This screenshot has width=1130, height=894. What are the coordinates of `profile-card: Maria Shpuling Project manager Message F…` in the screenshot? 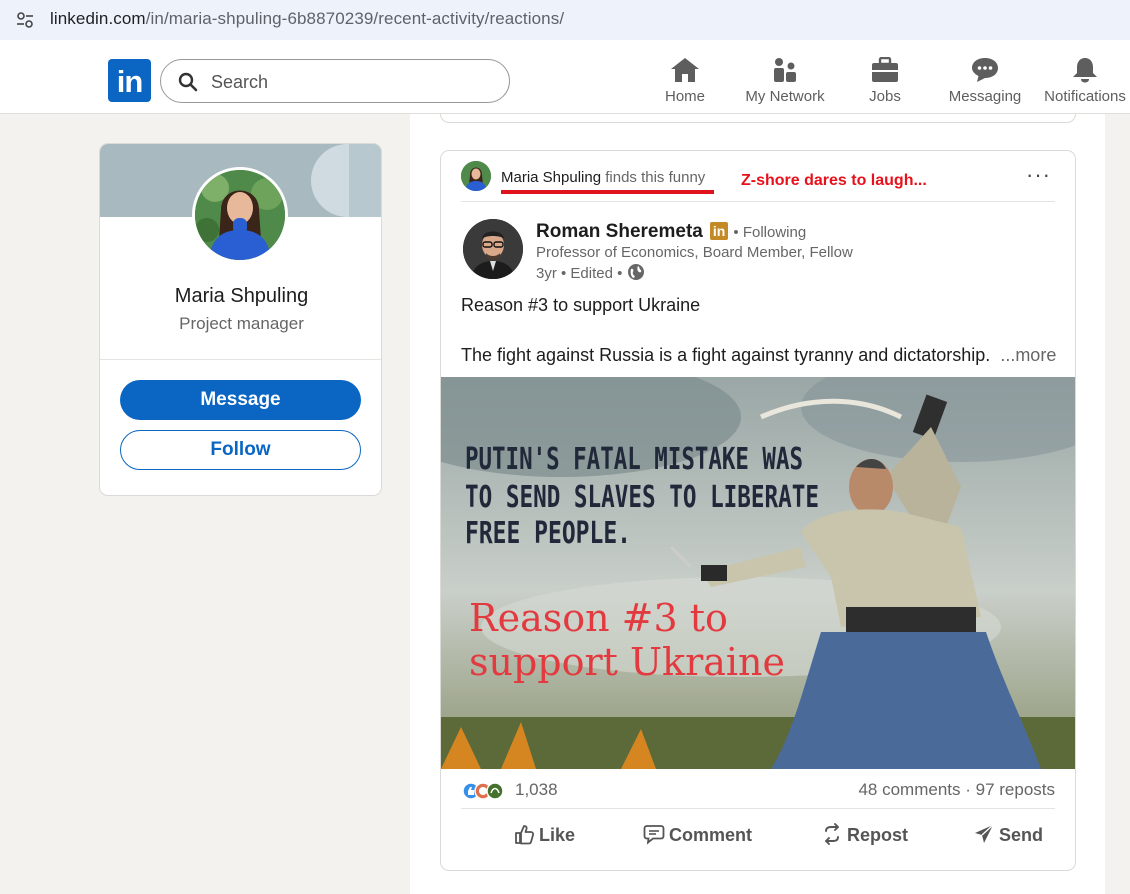 It's located at (240, 319).